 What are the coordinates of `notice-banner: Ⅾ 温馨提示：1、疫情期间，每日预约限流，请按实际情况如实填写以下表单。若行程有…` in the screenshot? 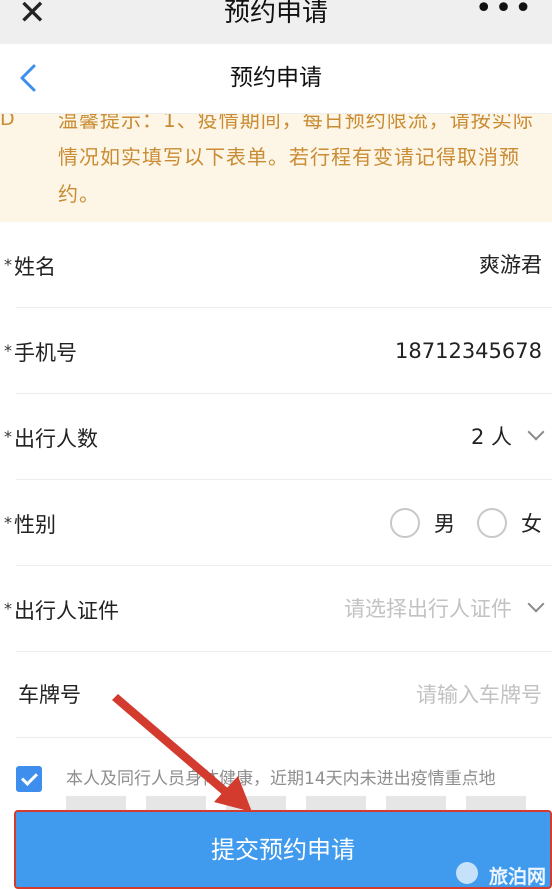 It's located at (276, 168).